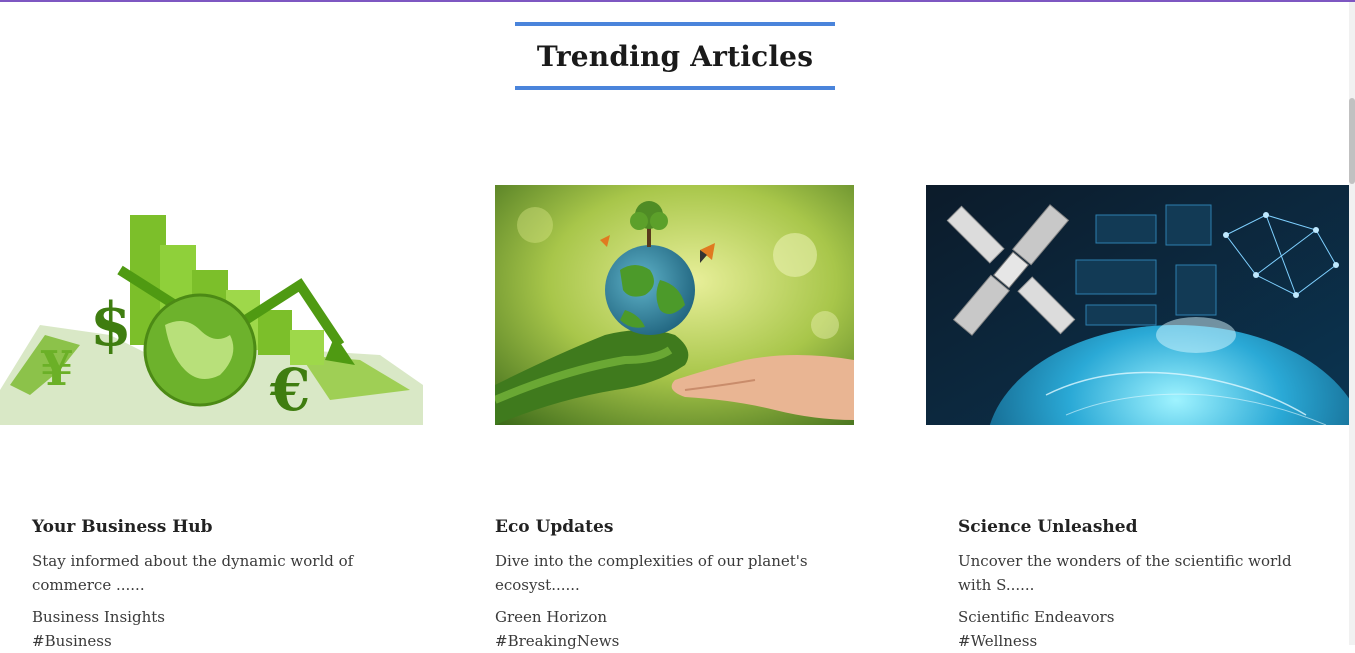  I want to click on section-title: Trending Articles, so click(675, 56).